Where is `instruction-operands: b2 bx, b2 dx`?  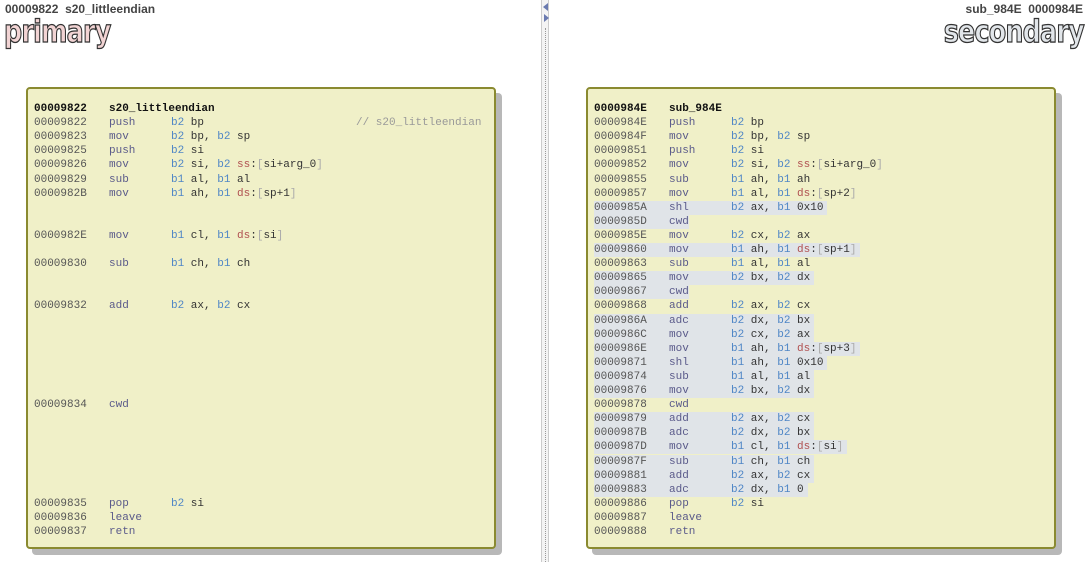
instruction-operands: b2 bx, b2 dx is located at coordinates (771, 278).